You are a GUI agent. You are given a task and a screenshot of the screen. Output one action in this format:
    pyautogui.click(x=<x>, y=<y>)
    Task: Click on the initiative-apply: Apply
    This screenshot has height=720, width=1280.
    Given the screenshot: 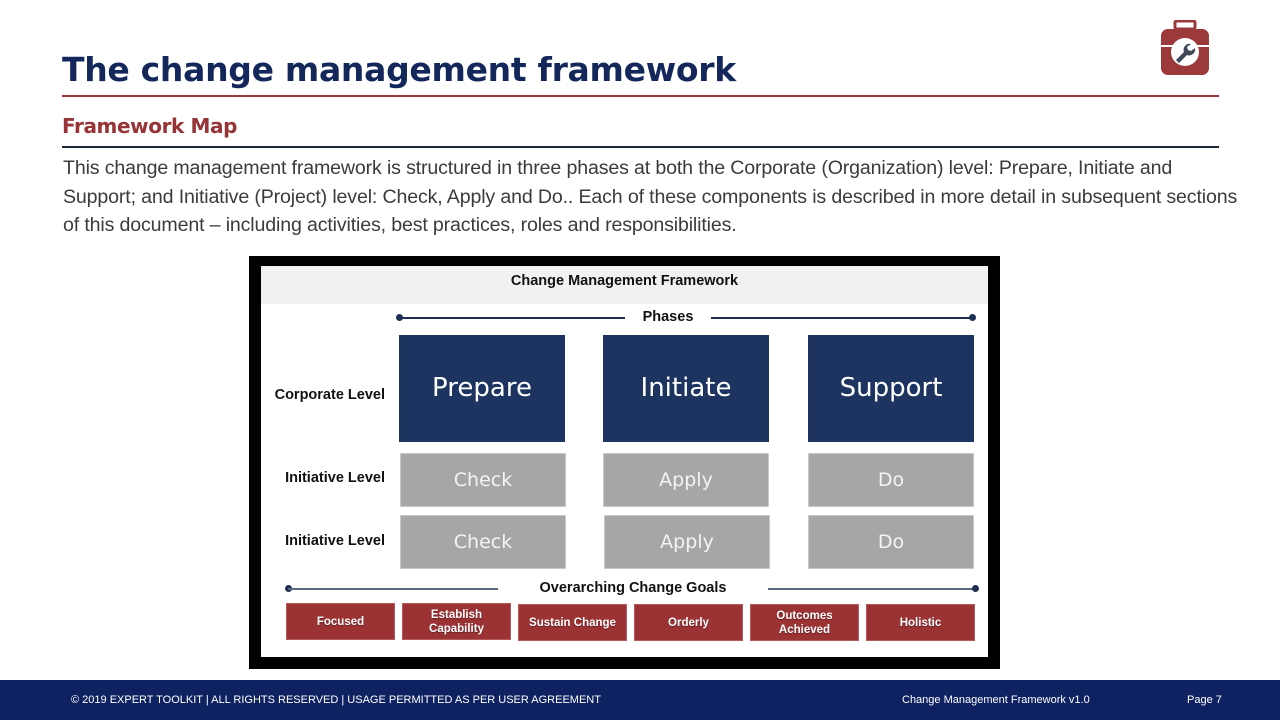 What is the action you would take?
    pyautogui.click(x=686, y=480)
    